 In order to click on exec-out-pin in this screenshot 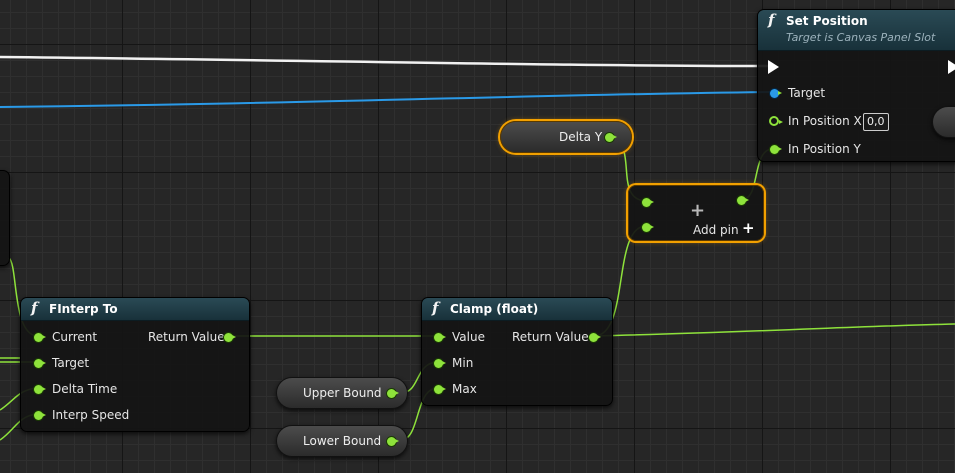, I will do `click(951, 67)`.